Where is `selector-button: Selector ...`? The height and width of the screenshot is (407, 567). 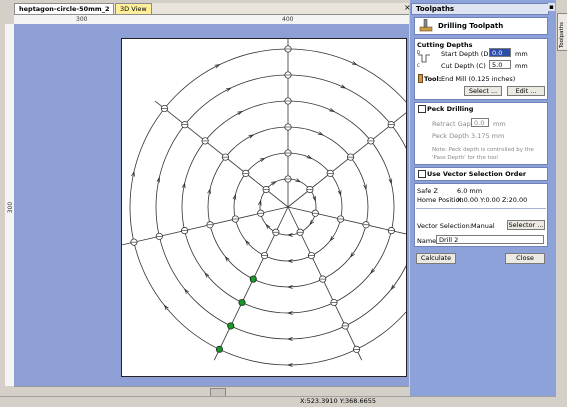
selector-button: Selector ... is located at coordinates (526, 225).